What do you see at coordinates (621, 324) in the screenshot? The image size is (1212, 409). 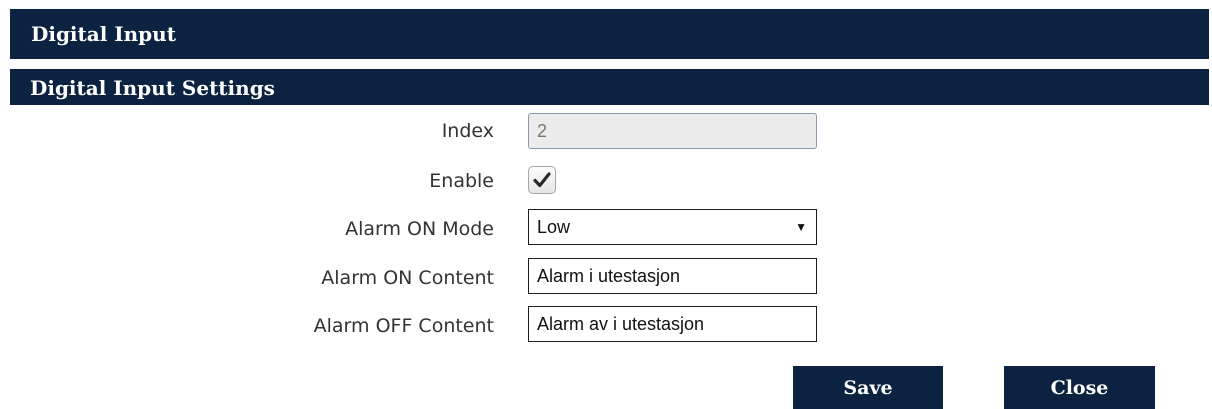 I see `alarm-off-content-value: Alarm av i utestasjon` at bounding box center [621, 324].